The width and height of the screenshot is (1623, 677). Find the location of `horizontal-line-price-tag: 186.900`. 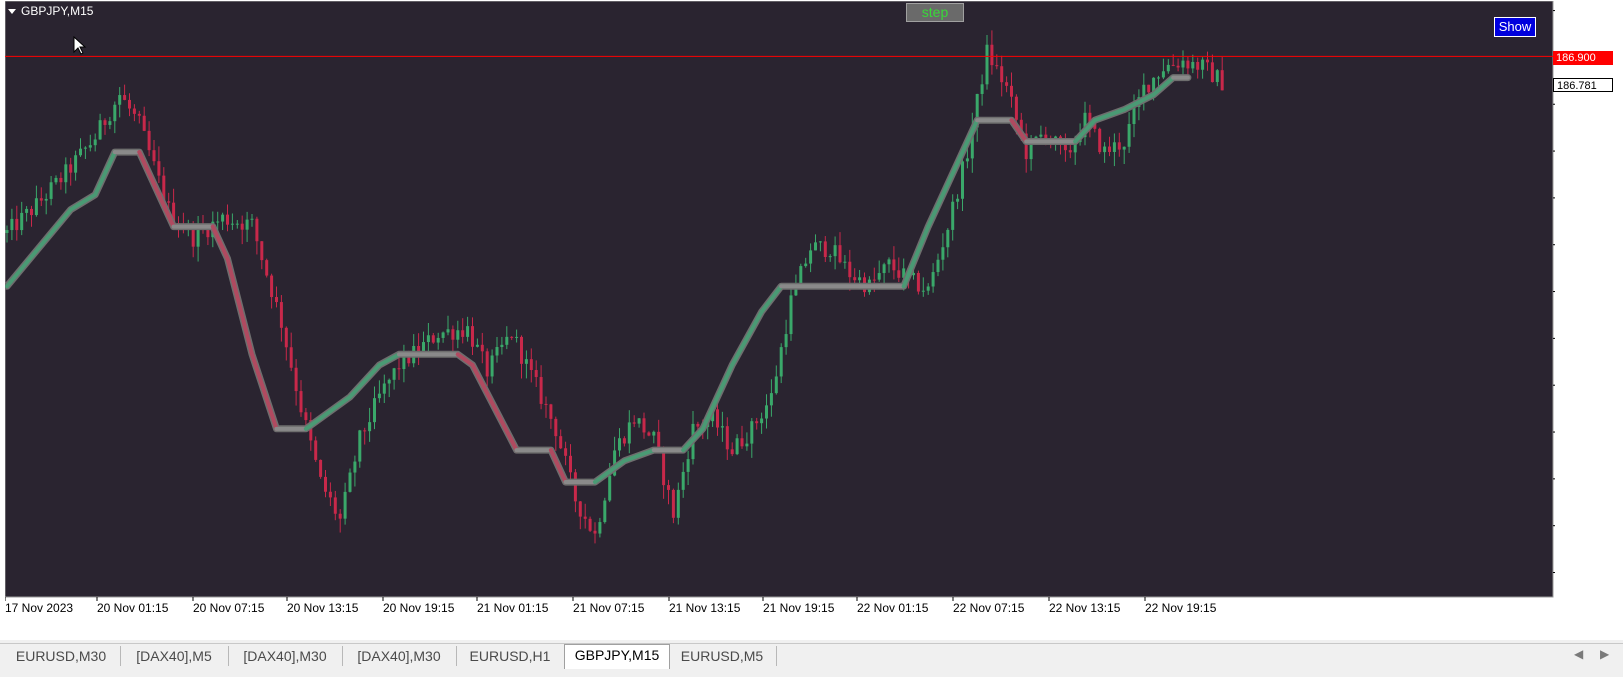

horizontal-line-price-tag: 186.900 is located at coordinates (1583, 58).